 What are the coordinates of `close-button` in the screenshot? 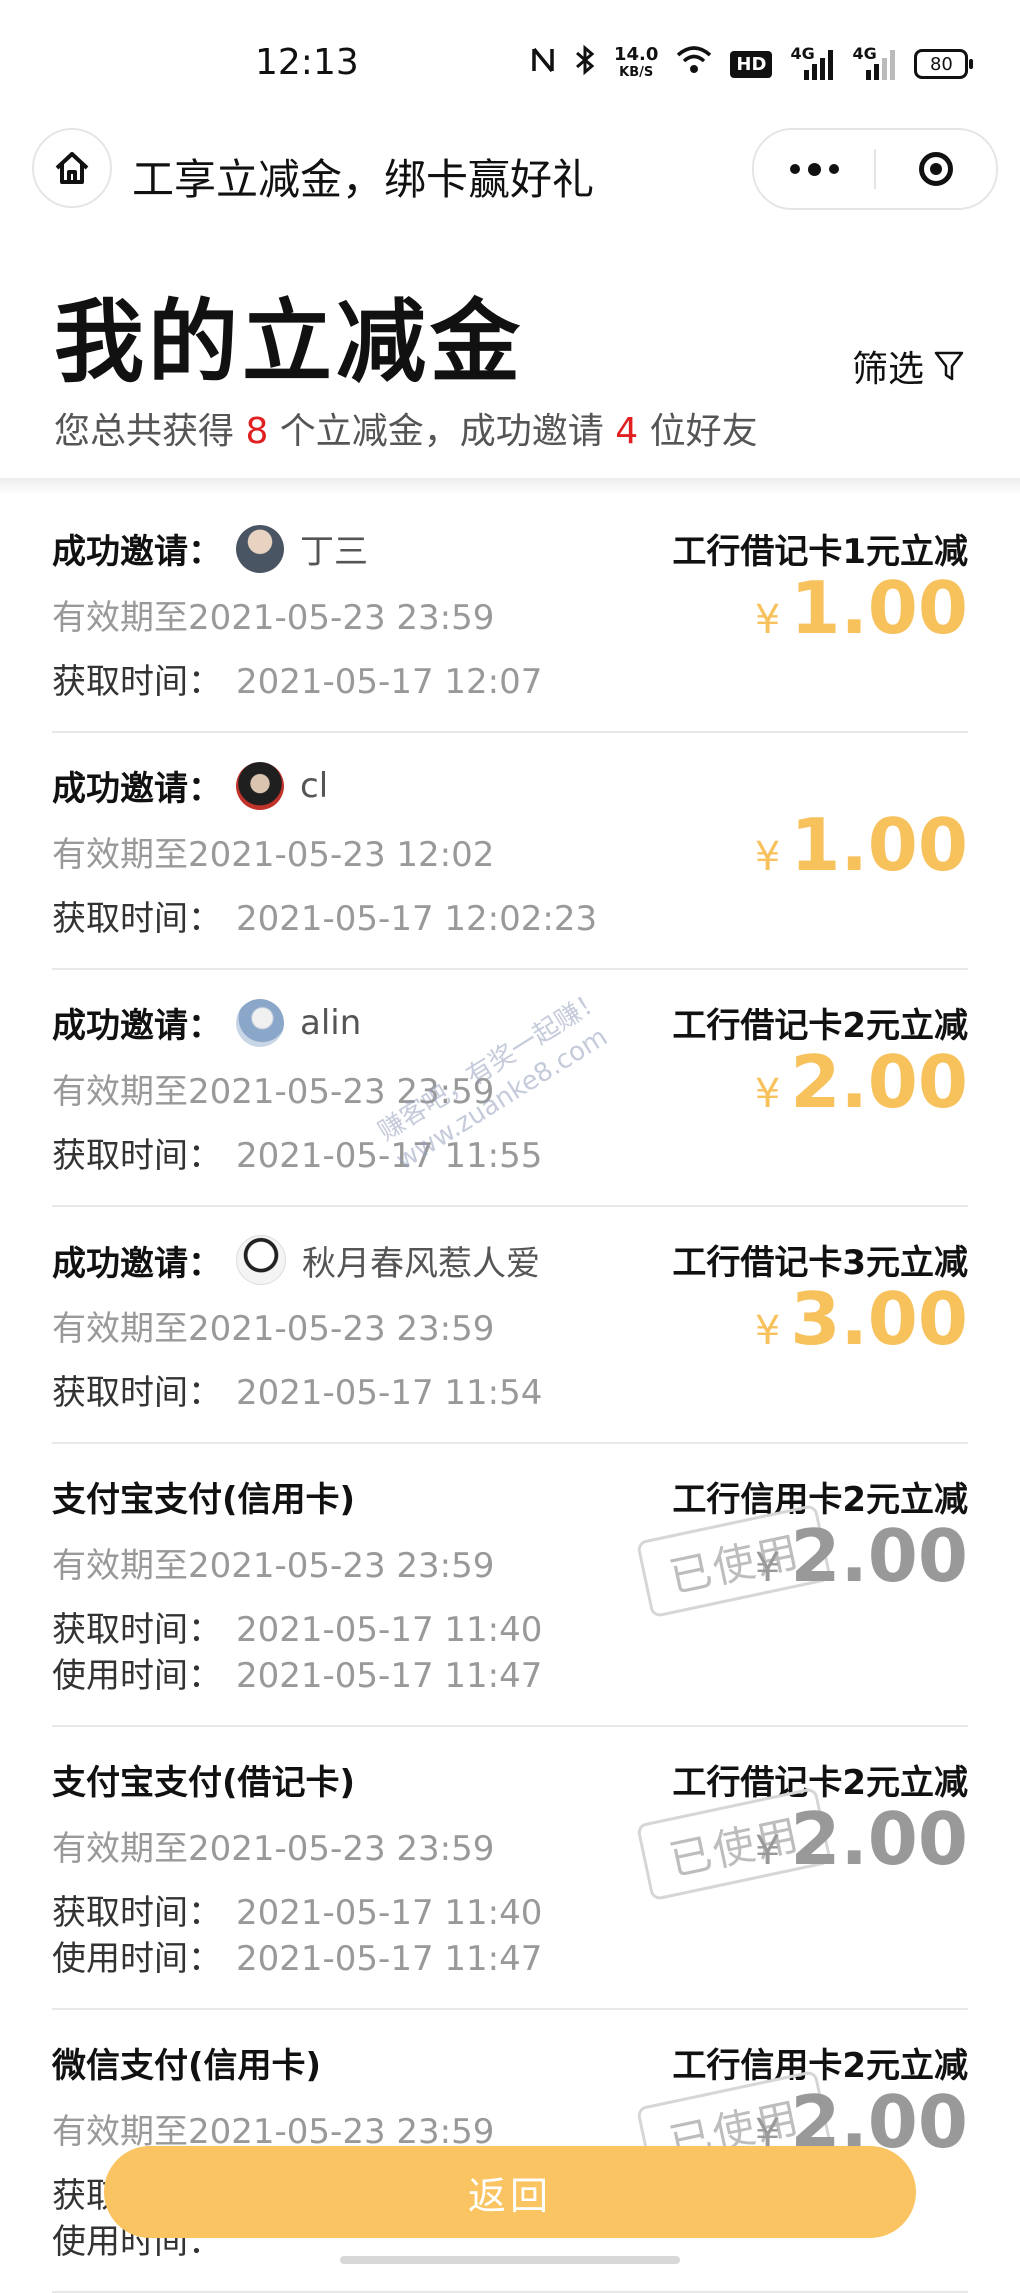 It's located at (936, 169).